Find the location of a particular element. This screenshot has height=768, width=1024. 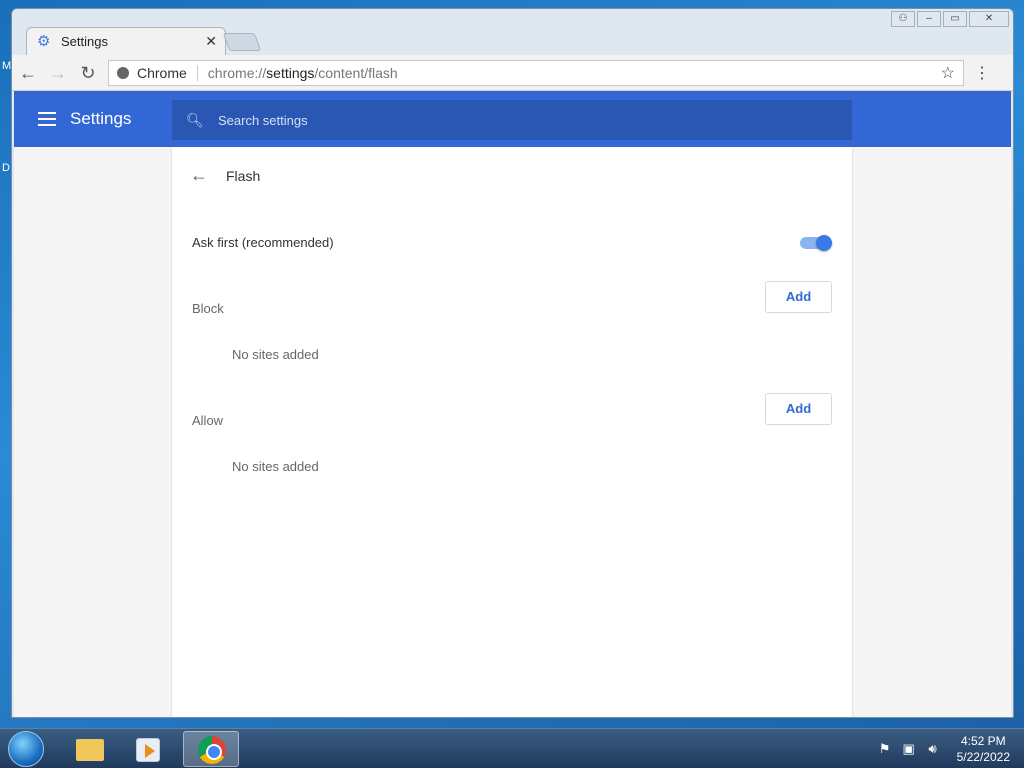

tab-strip: ⚙ Settings ✕ ⚇ – ▭ ✕ is located at coordinates (512, 32).